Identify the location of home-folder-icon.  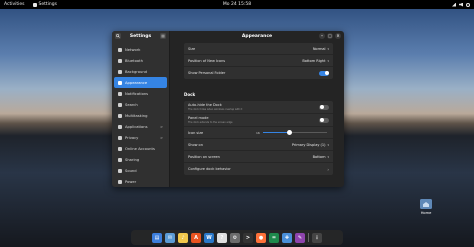
(426, 204).